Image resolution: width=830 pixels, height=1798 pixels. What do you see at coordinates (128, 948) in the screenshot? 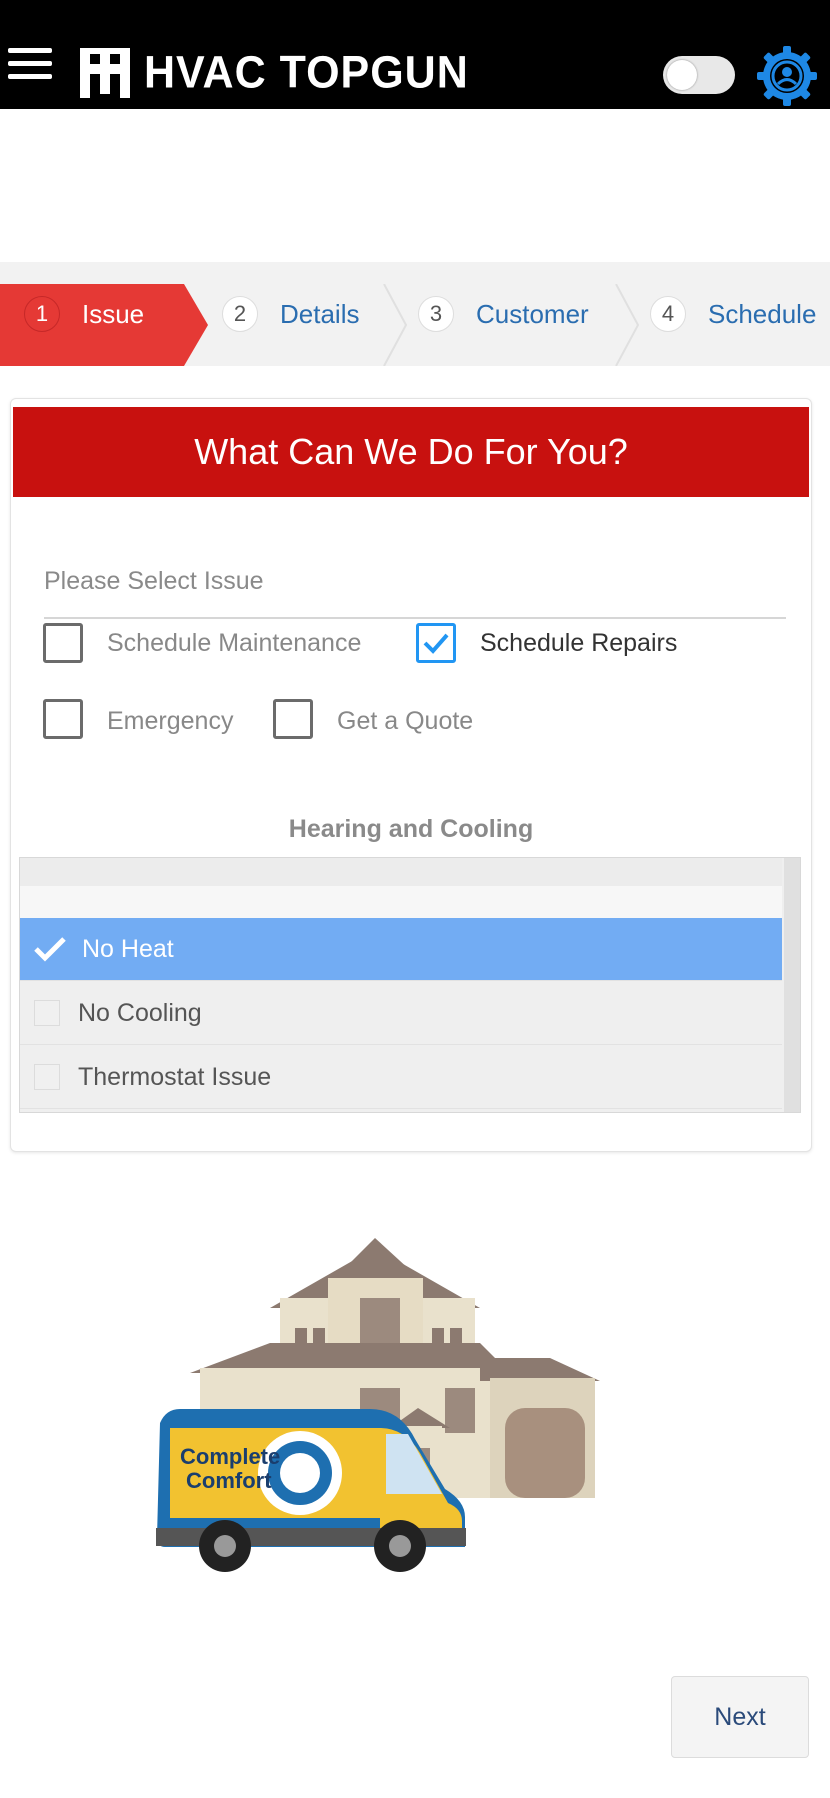
I see `list-item-label: No Heat` at bounding box center [128, 948].